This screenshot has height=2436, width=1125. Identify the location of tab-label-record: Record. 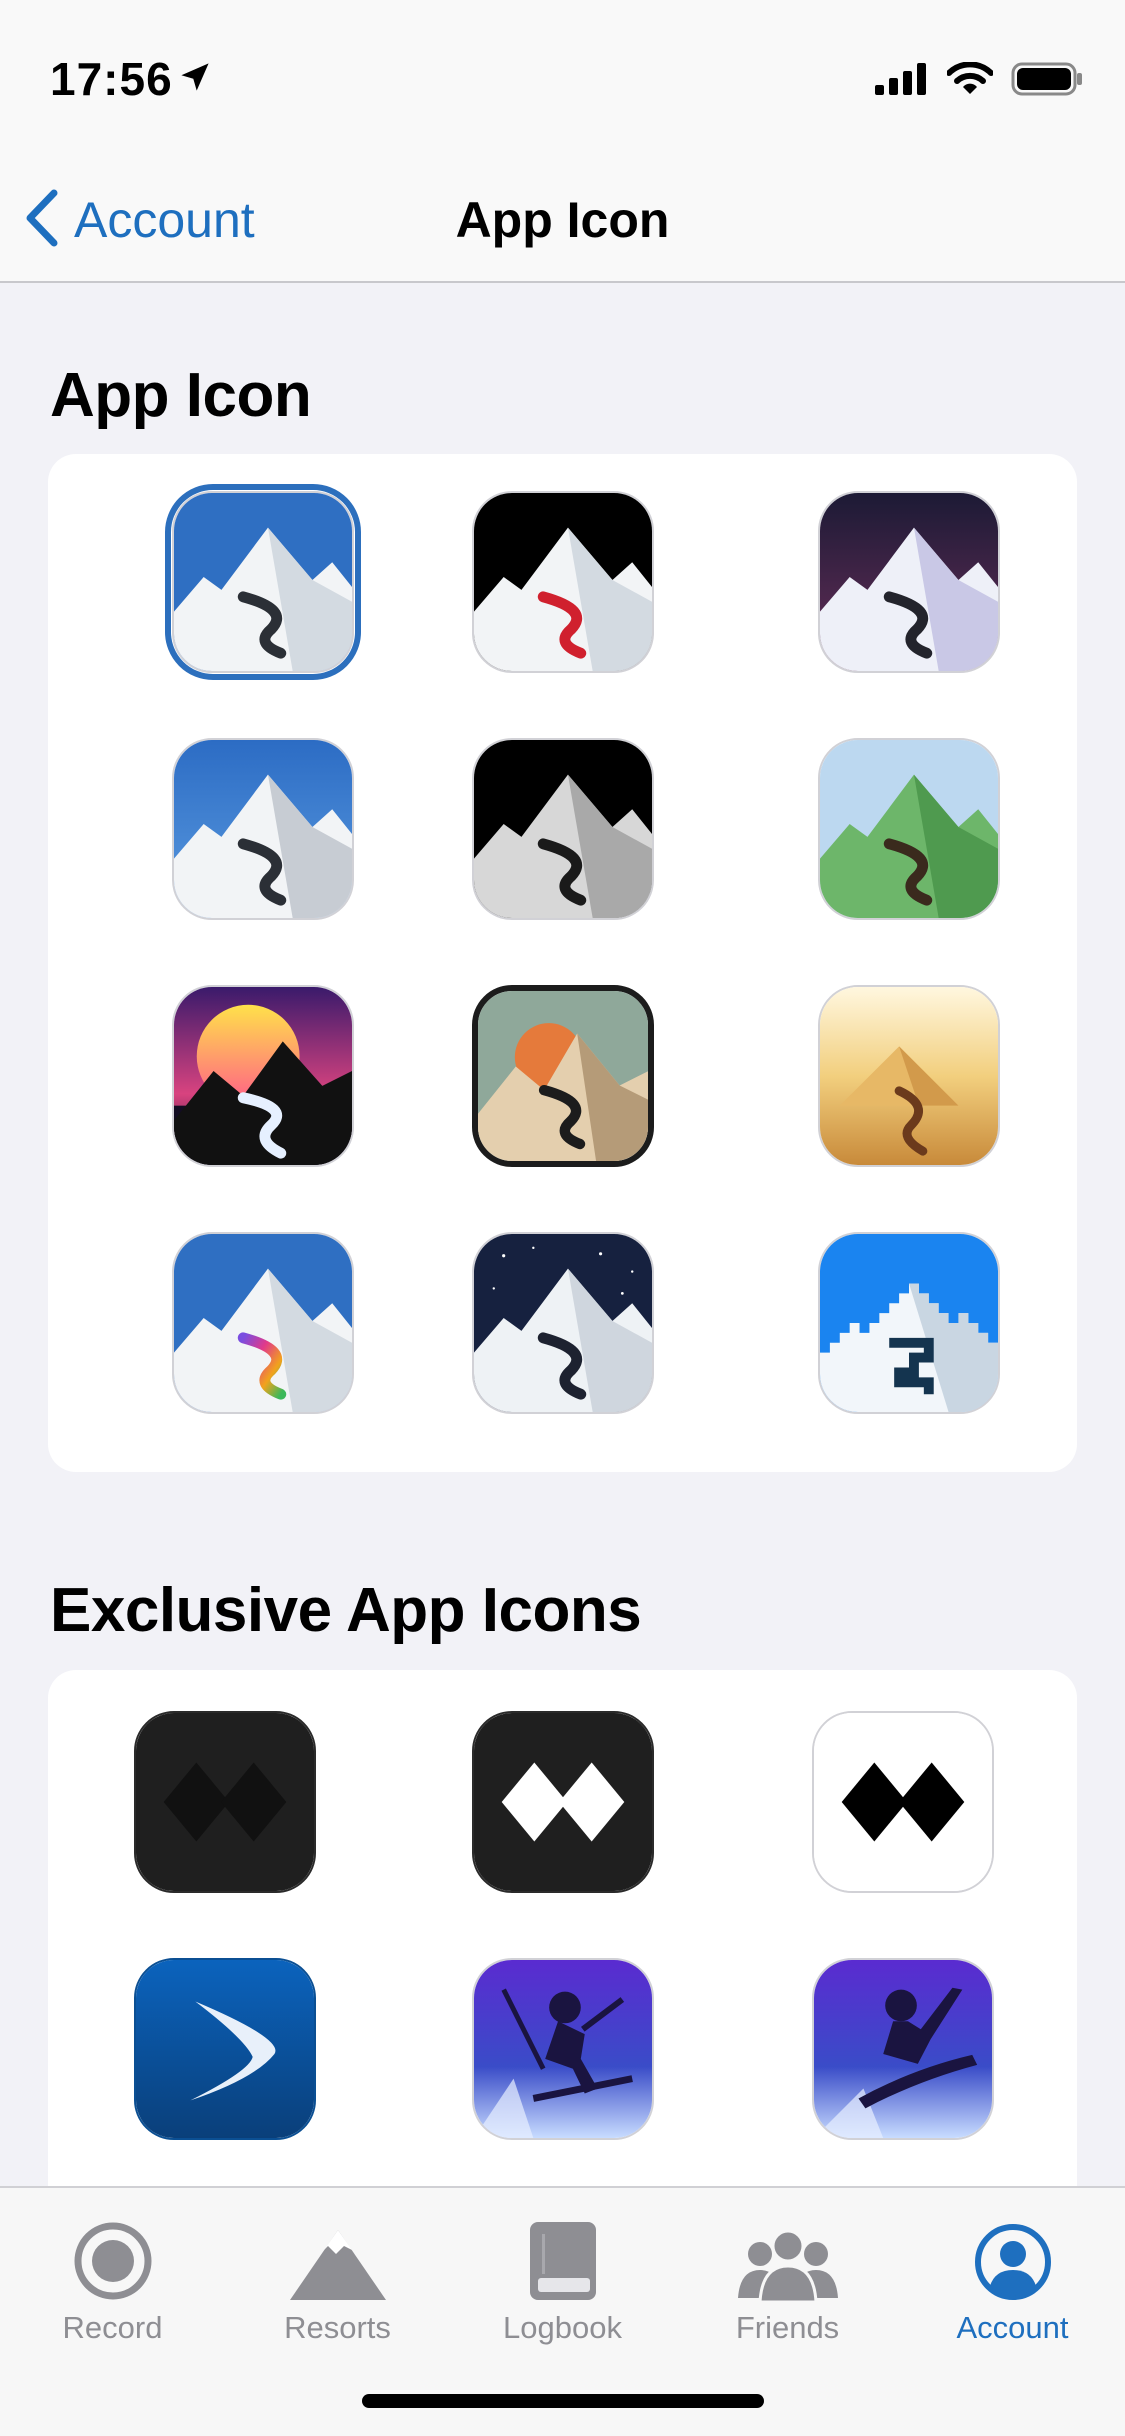
(112, 2327).